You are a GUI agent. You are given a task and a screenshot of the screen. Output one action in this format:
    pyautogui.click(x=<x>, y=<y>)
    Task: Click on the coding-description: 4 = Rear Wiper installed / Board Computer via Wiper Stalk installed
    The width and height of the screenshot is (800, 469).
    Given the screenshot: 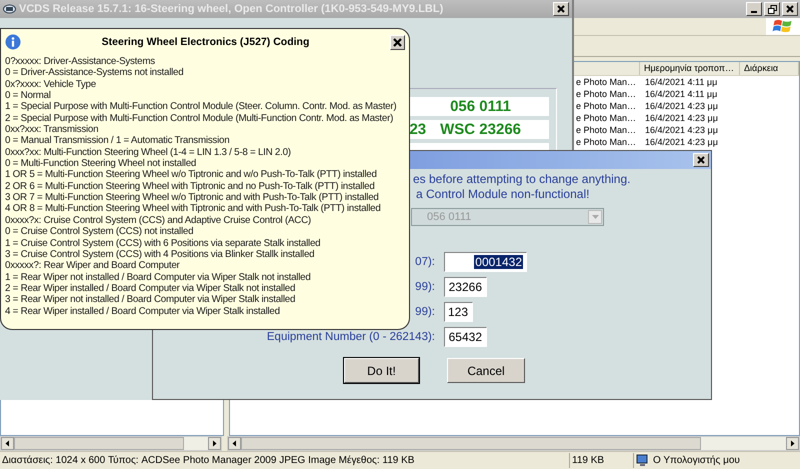 What is the action you would take?
    pyautogui.click(x=143, y=311)
    